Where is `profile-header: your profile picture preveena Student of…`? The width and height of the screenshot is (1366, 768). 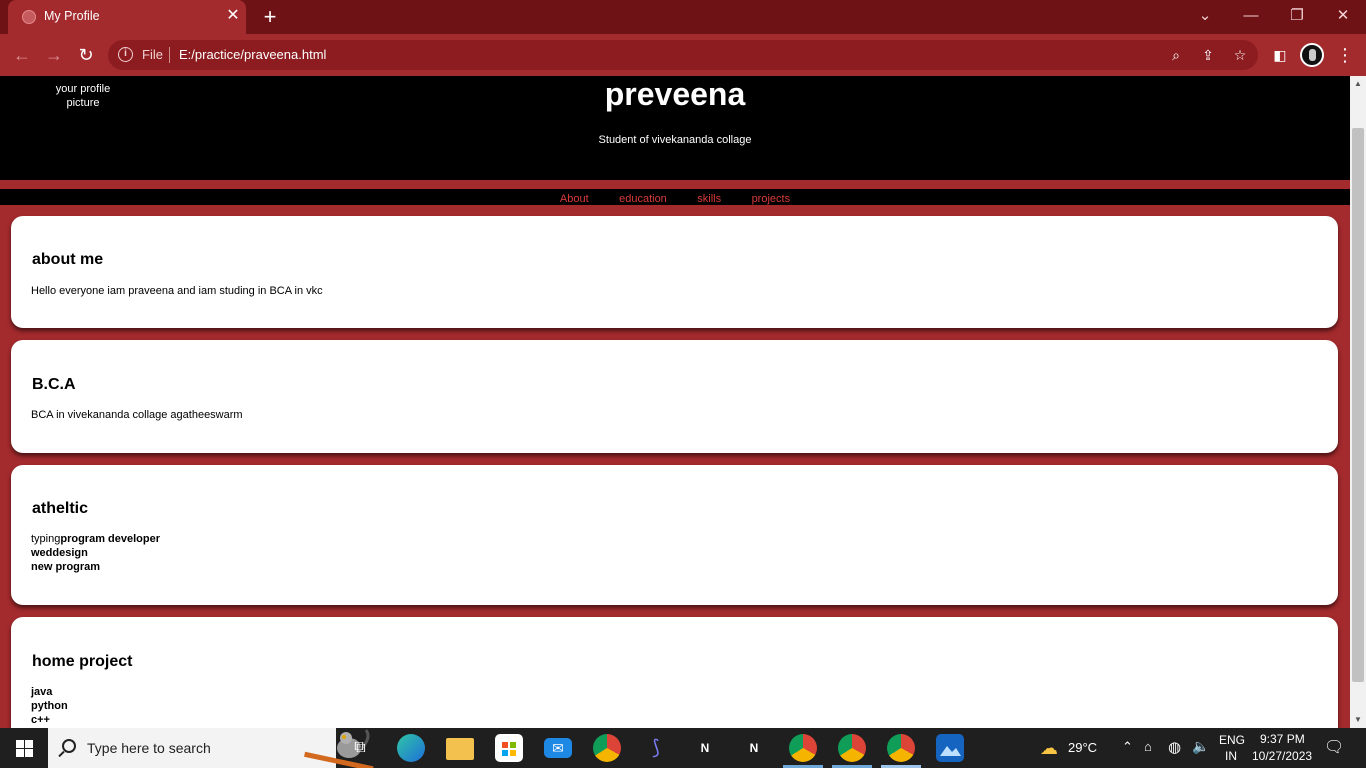
profile-header: your profile picture preveena Student of… is located at coordinates (675, 128).